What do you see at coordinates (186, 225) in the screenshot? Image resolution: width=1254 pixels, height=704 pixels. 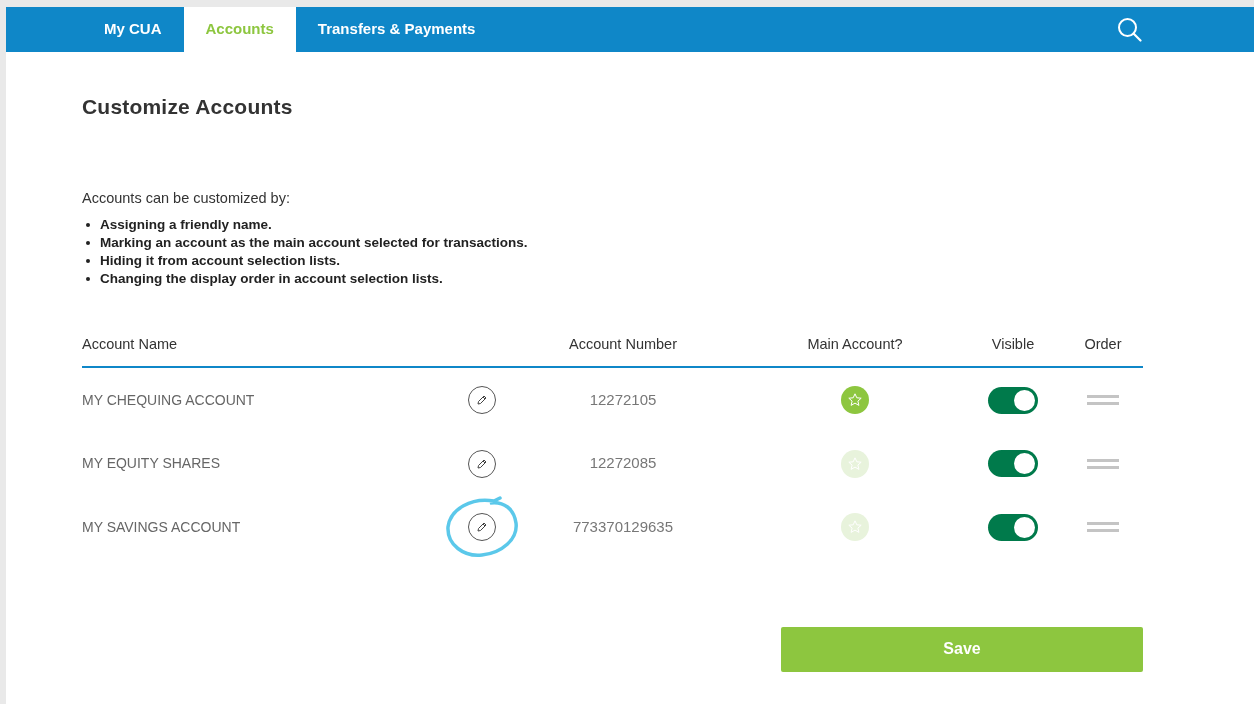 I see `list-item: Assigning a friendly name.` at bounding box center [186, 225].